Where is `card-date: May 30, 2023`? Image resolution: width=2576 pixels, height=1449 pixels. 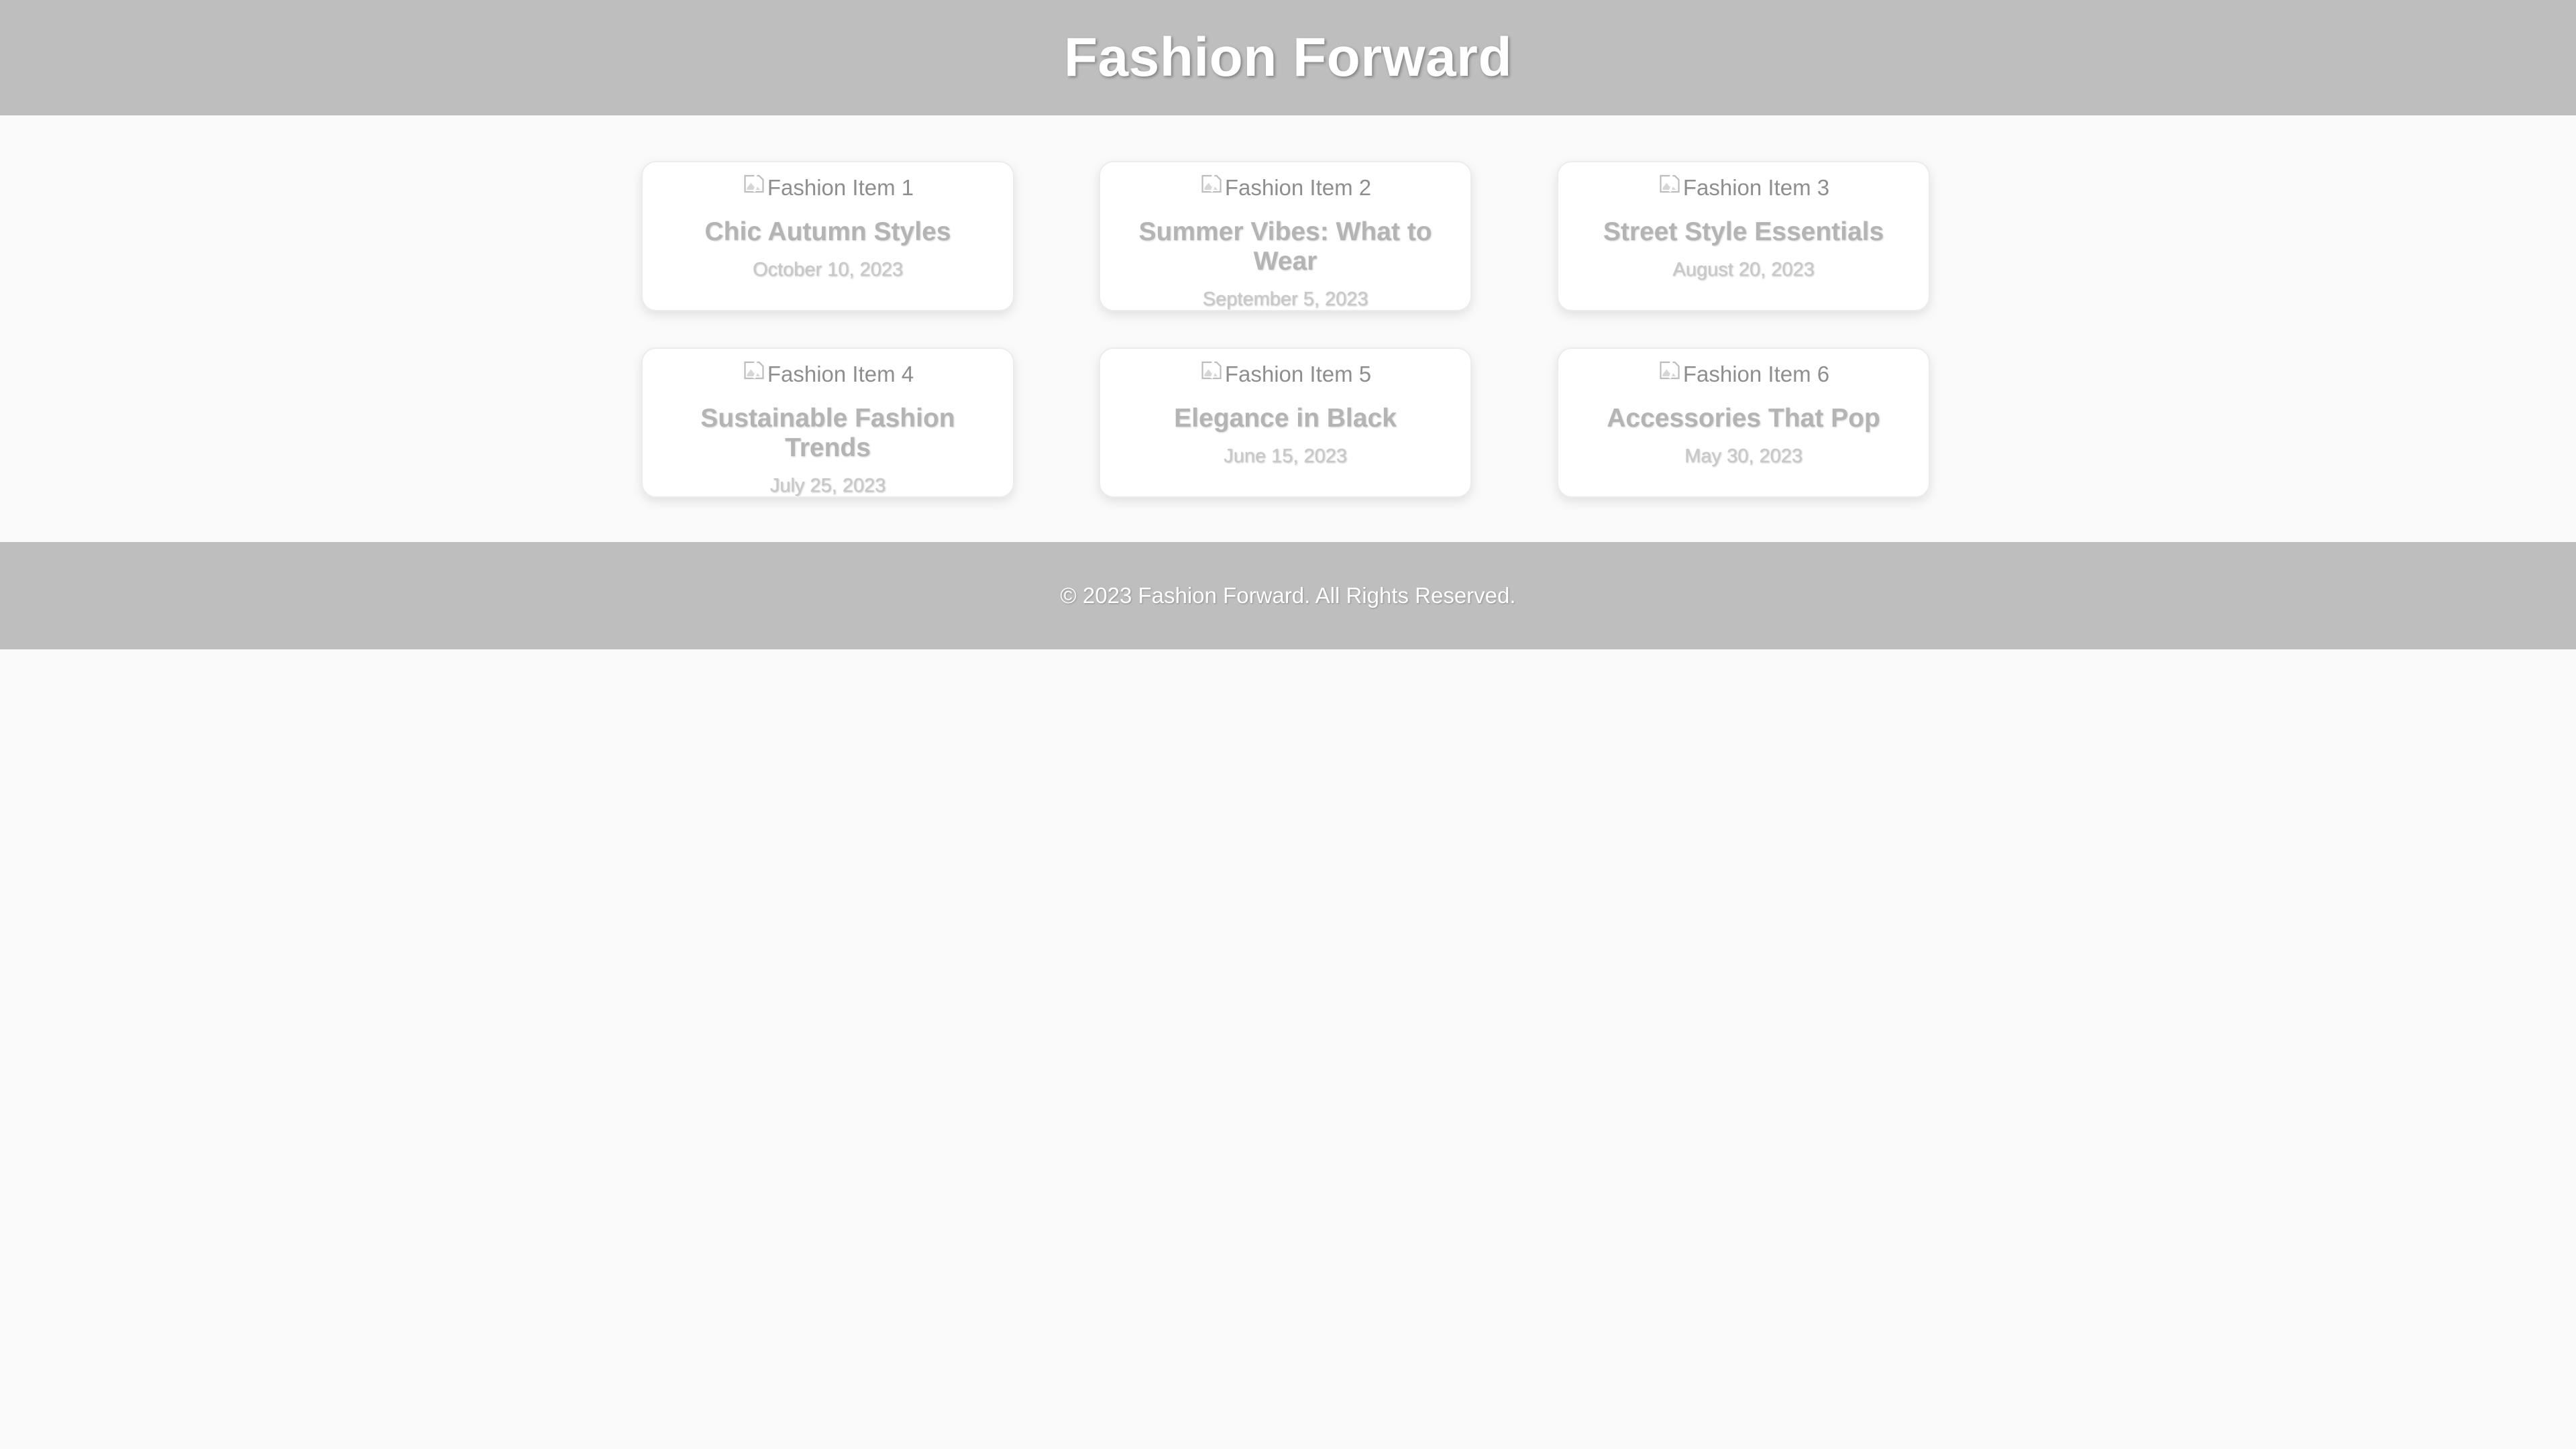 card-date: May 30, 2023 is located at coordinates (1743, 456).